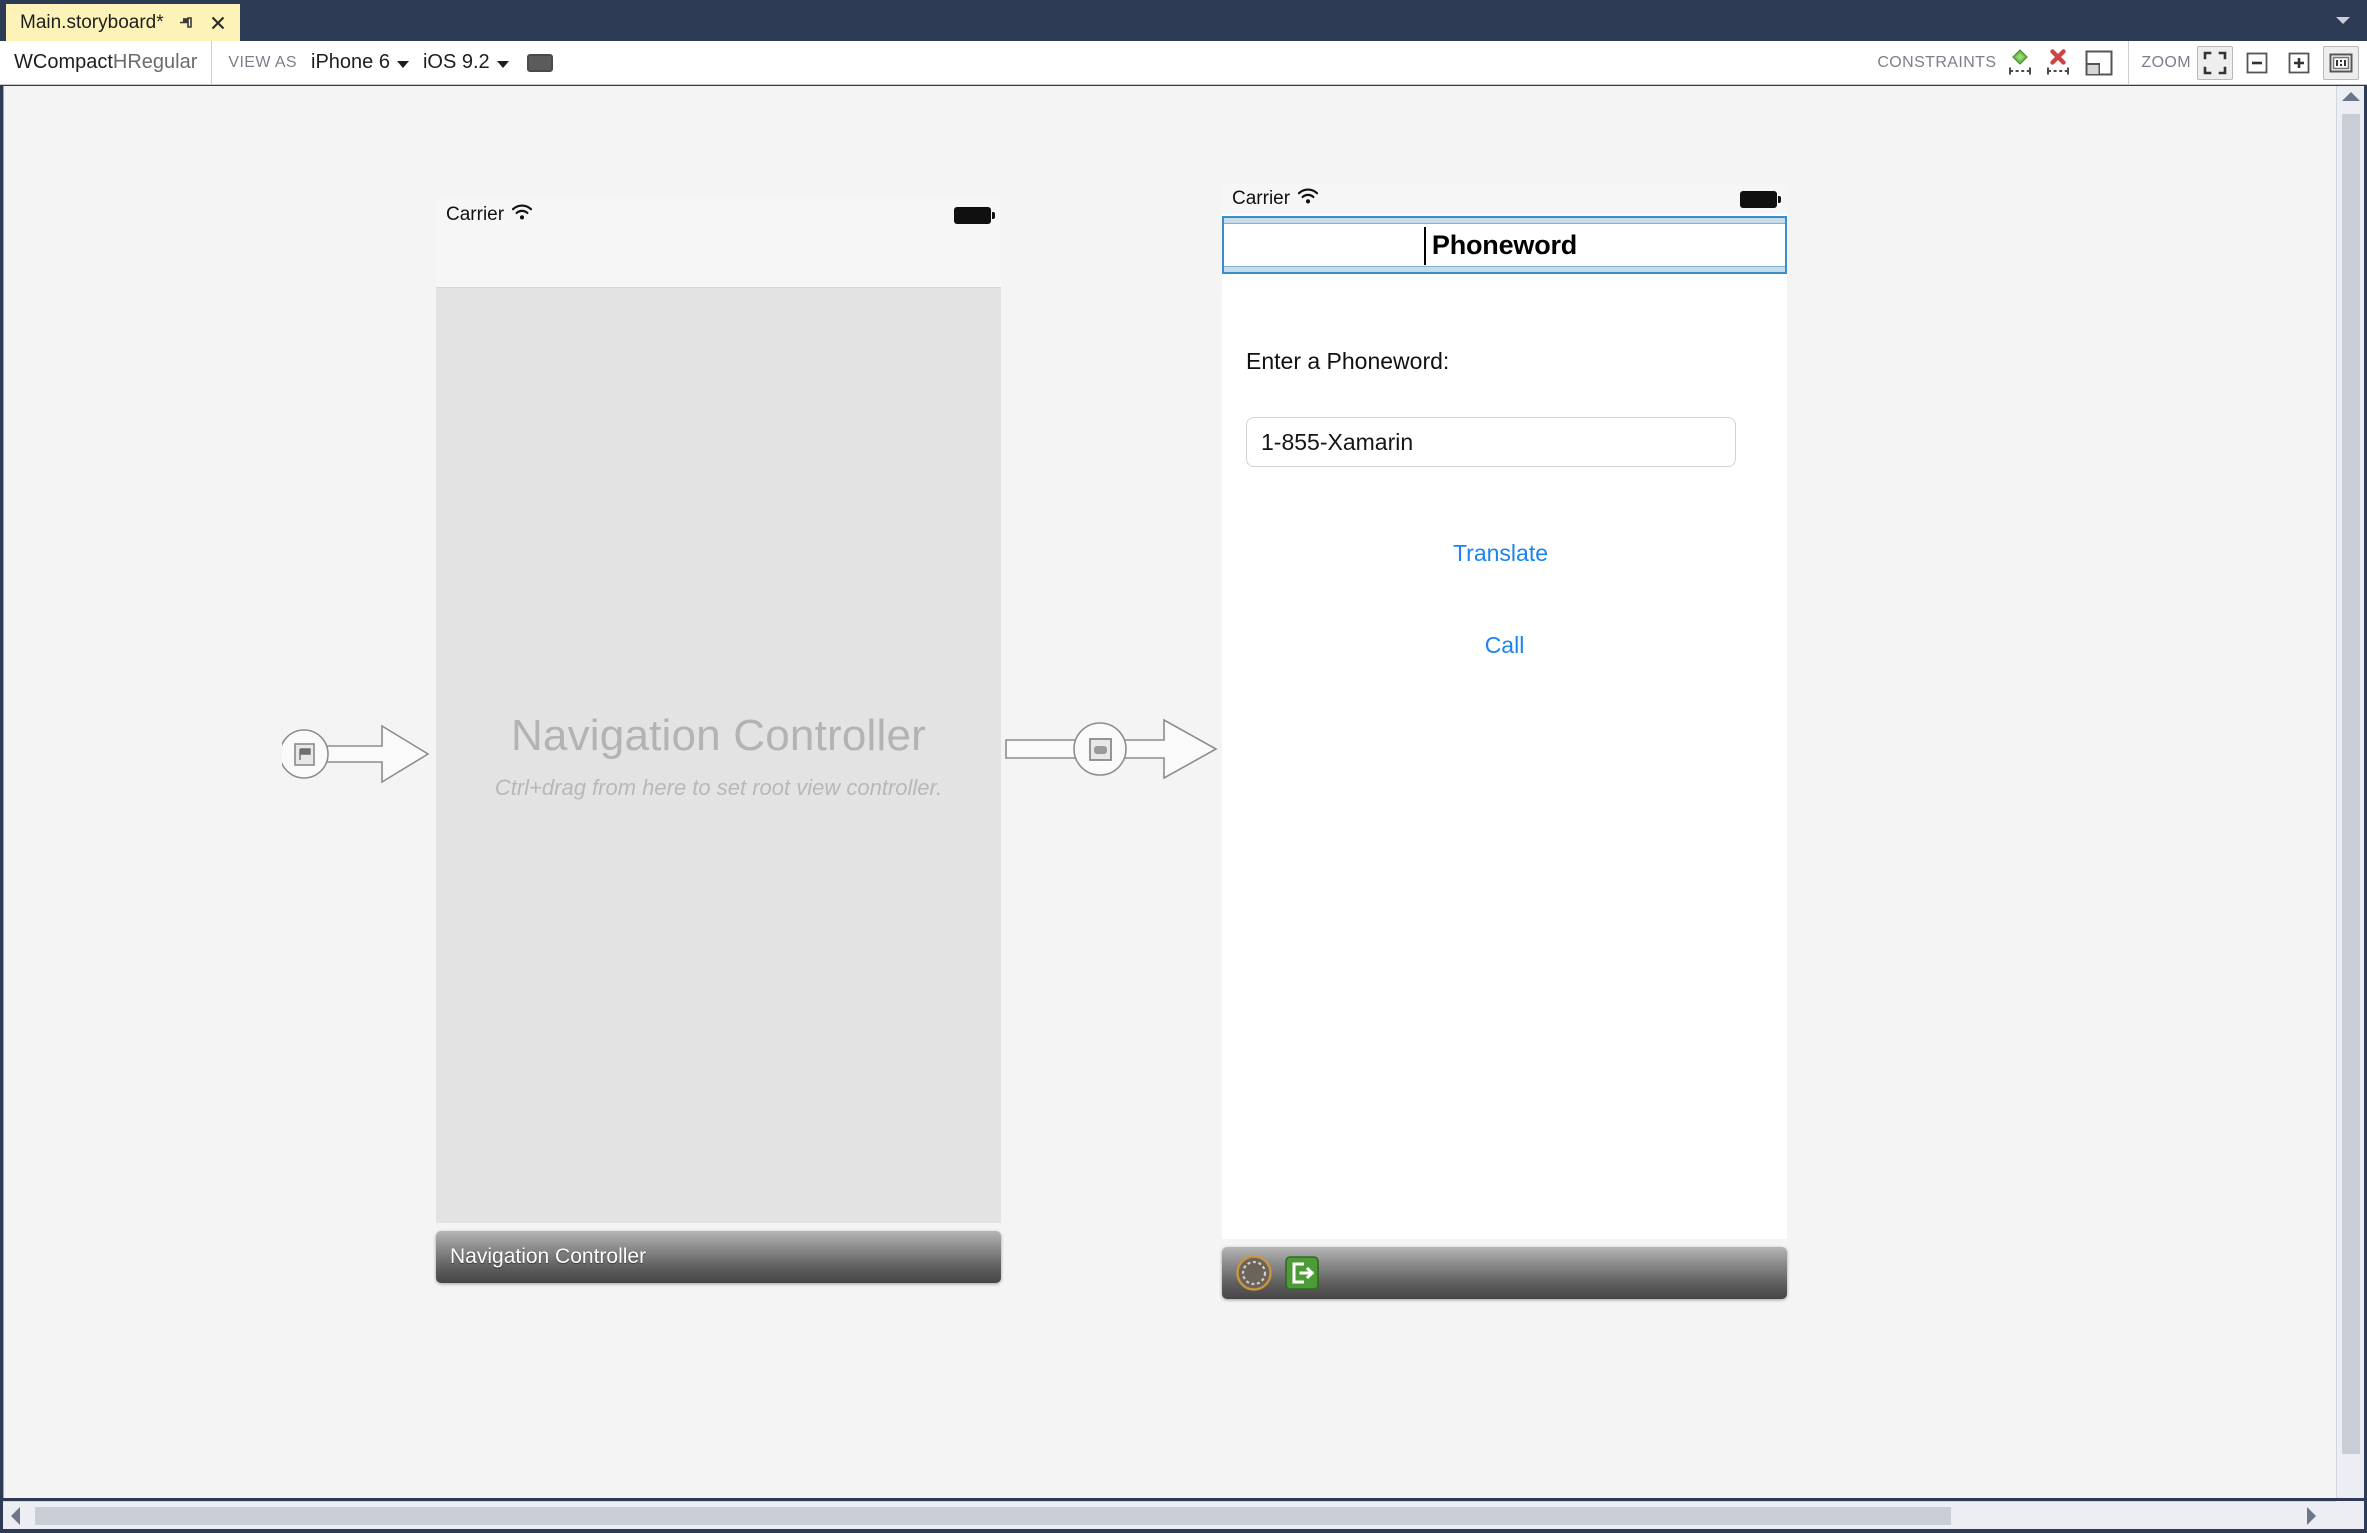  What do you see at coordinates (155, 62) in the screenshot?
I see `size-class-height: HRegular` at bounding box center [155, 62].